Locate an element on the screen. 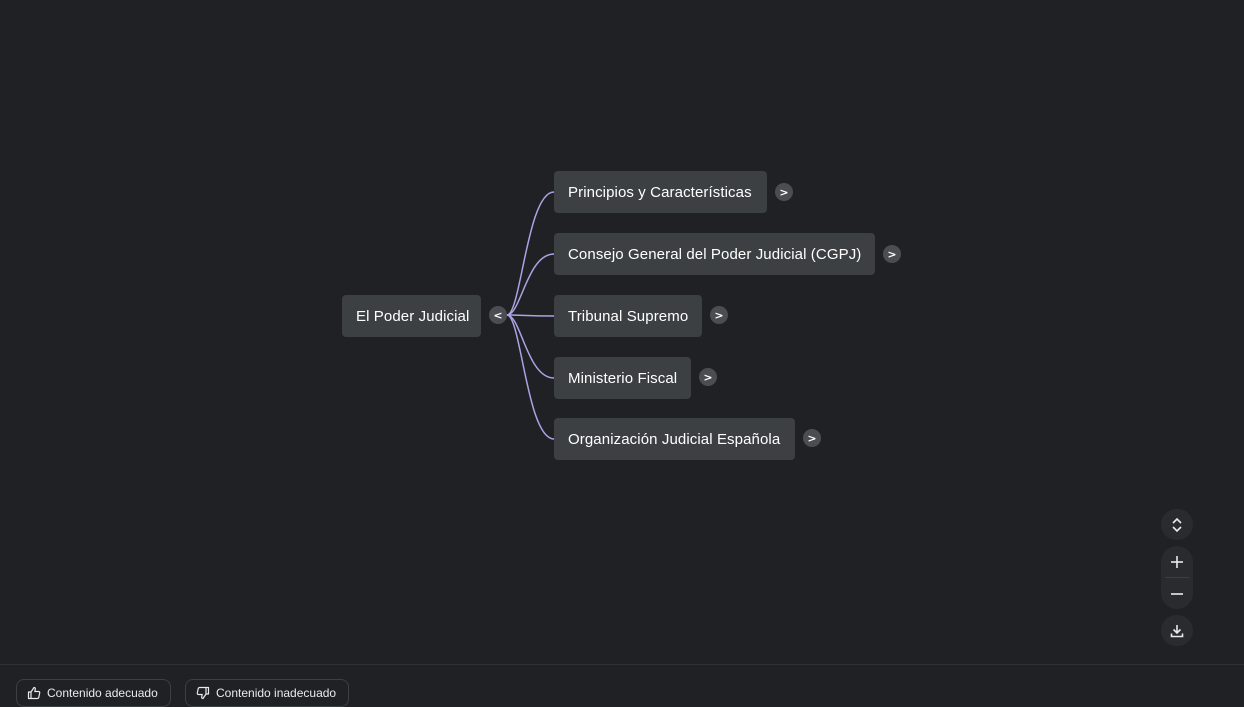  mindmap-root-node: El Poder Judicial is located at coordinates (411, 316).